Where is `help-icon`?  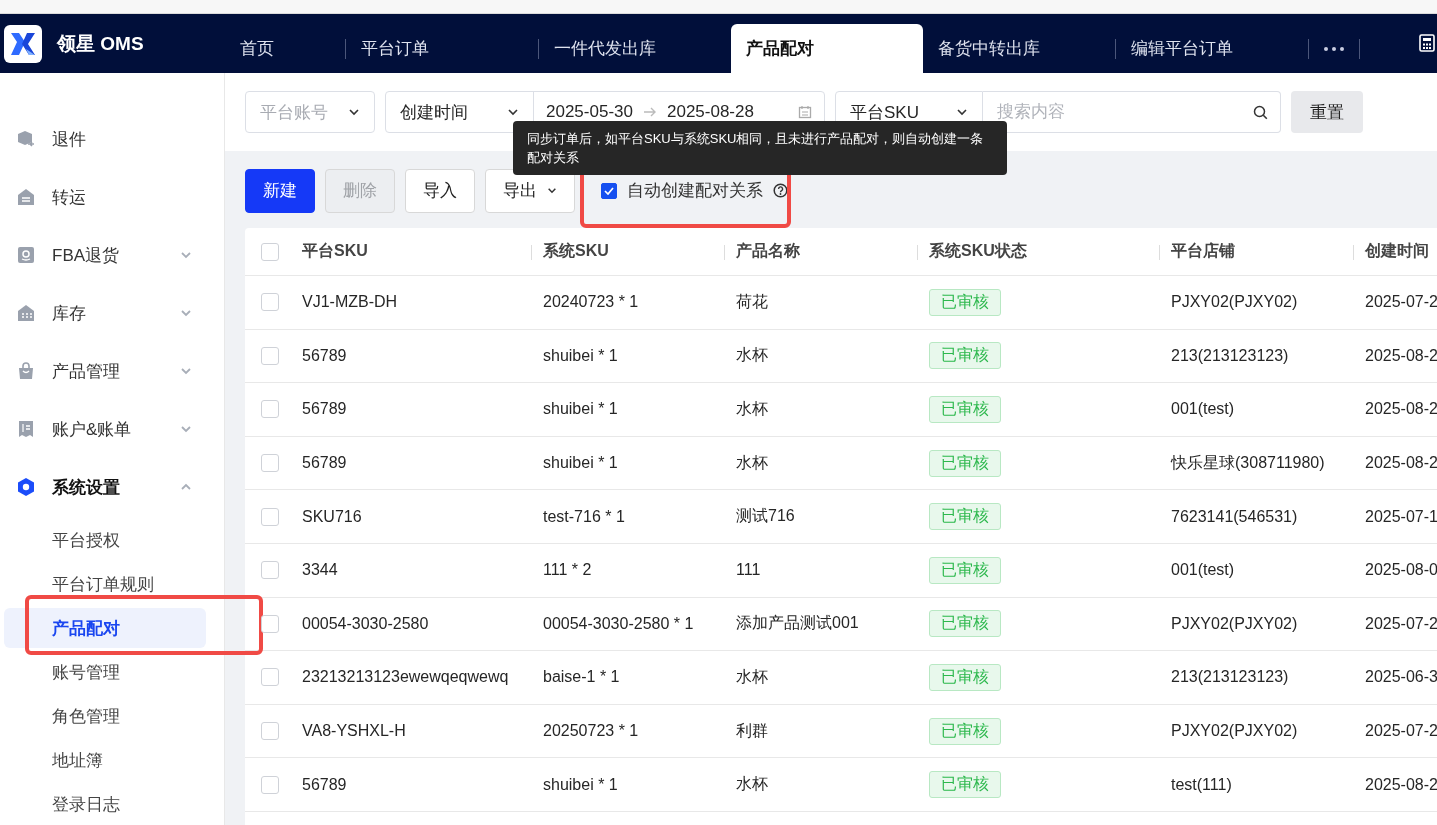 help-icon is located at coordinates (780, 190).